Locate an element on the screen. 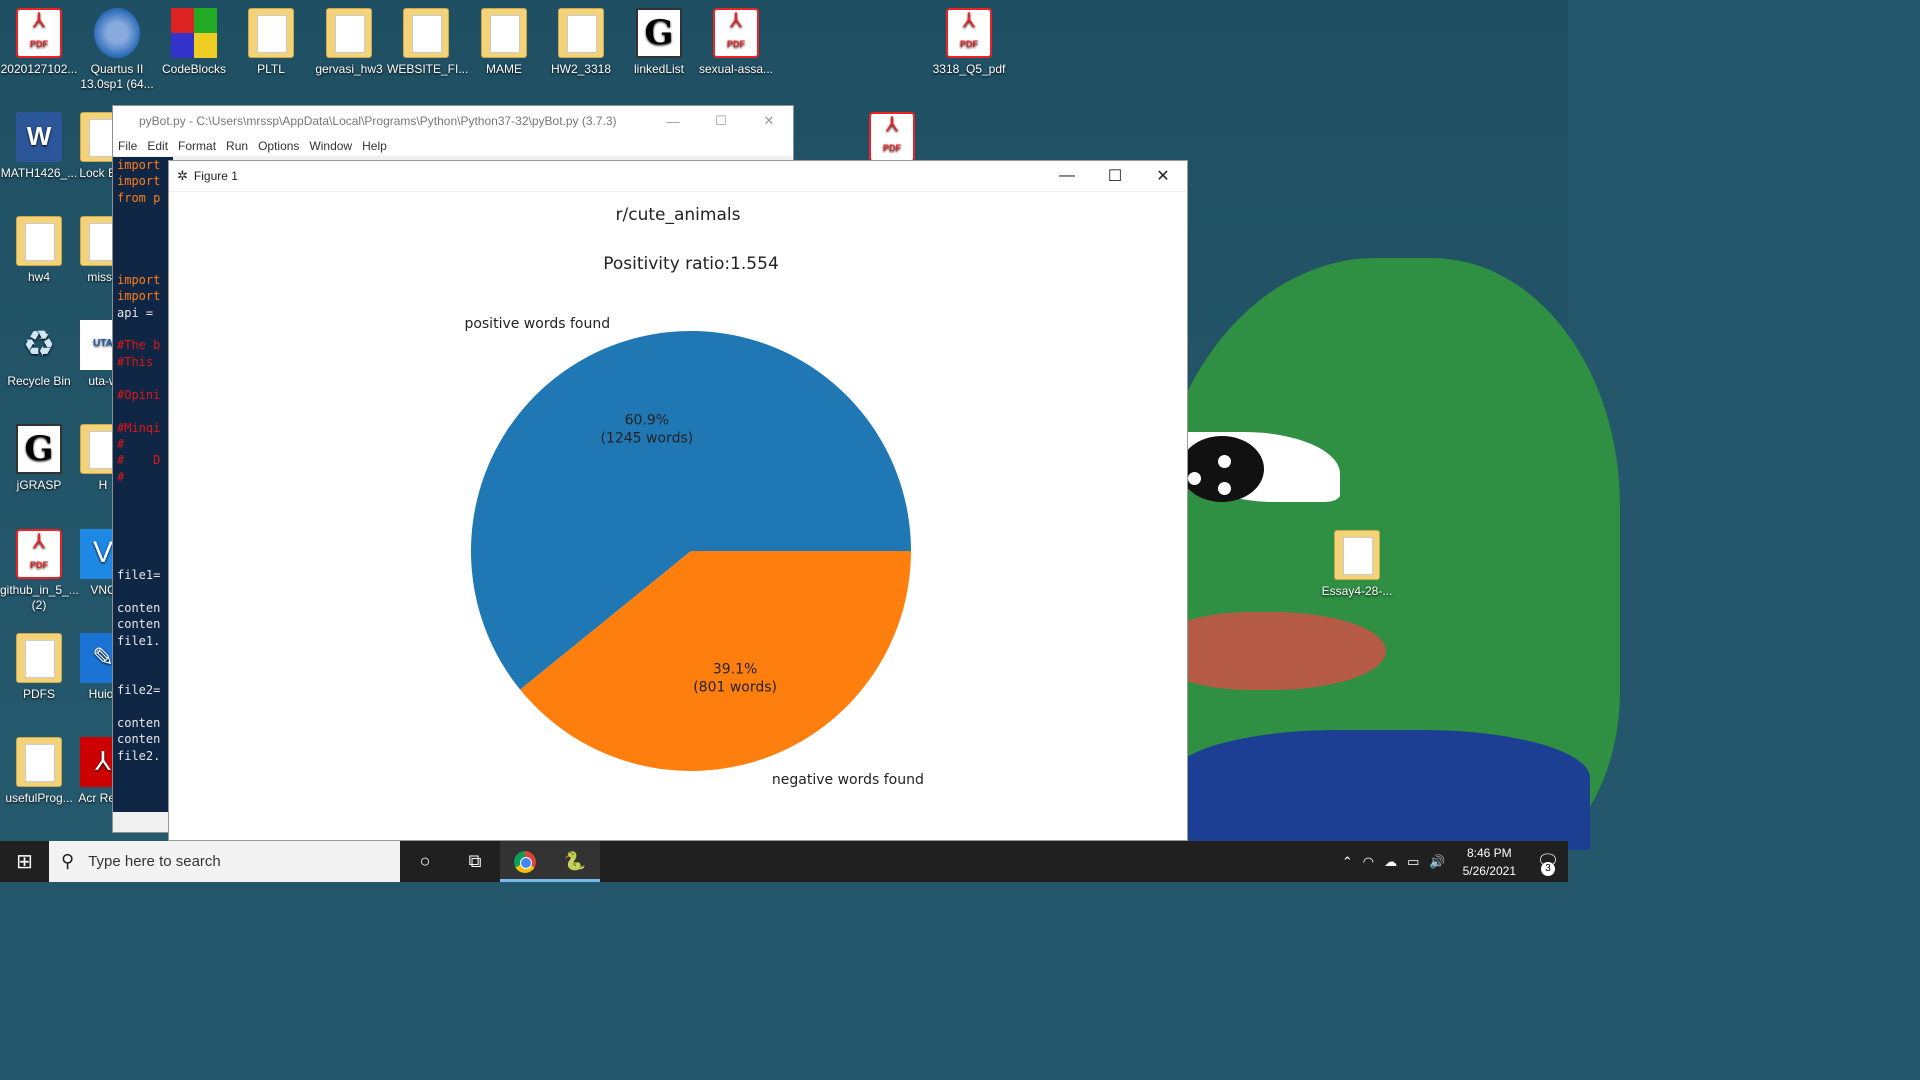  search-box: ⚲ Type here to search is located at coordinates (224, 861).